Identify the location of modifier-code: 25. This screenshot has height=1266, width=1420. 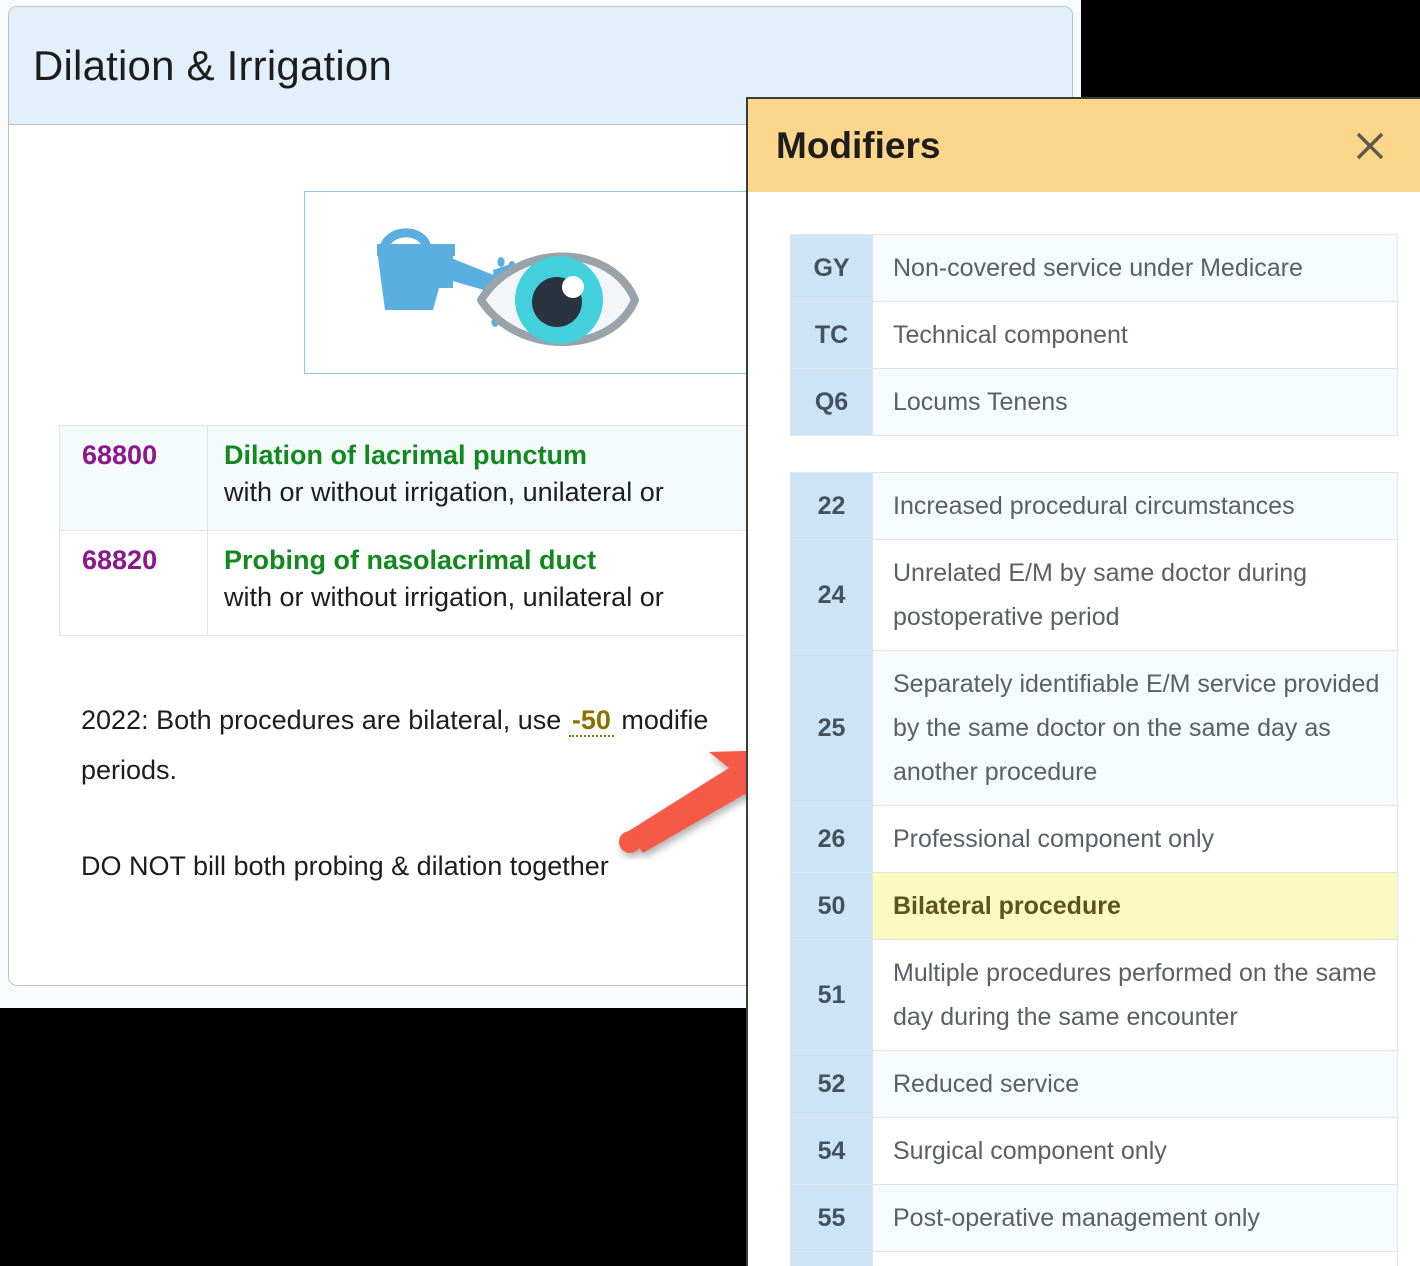
(831, 728).